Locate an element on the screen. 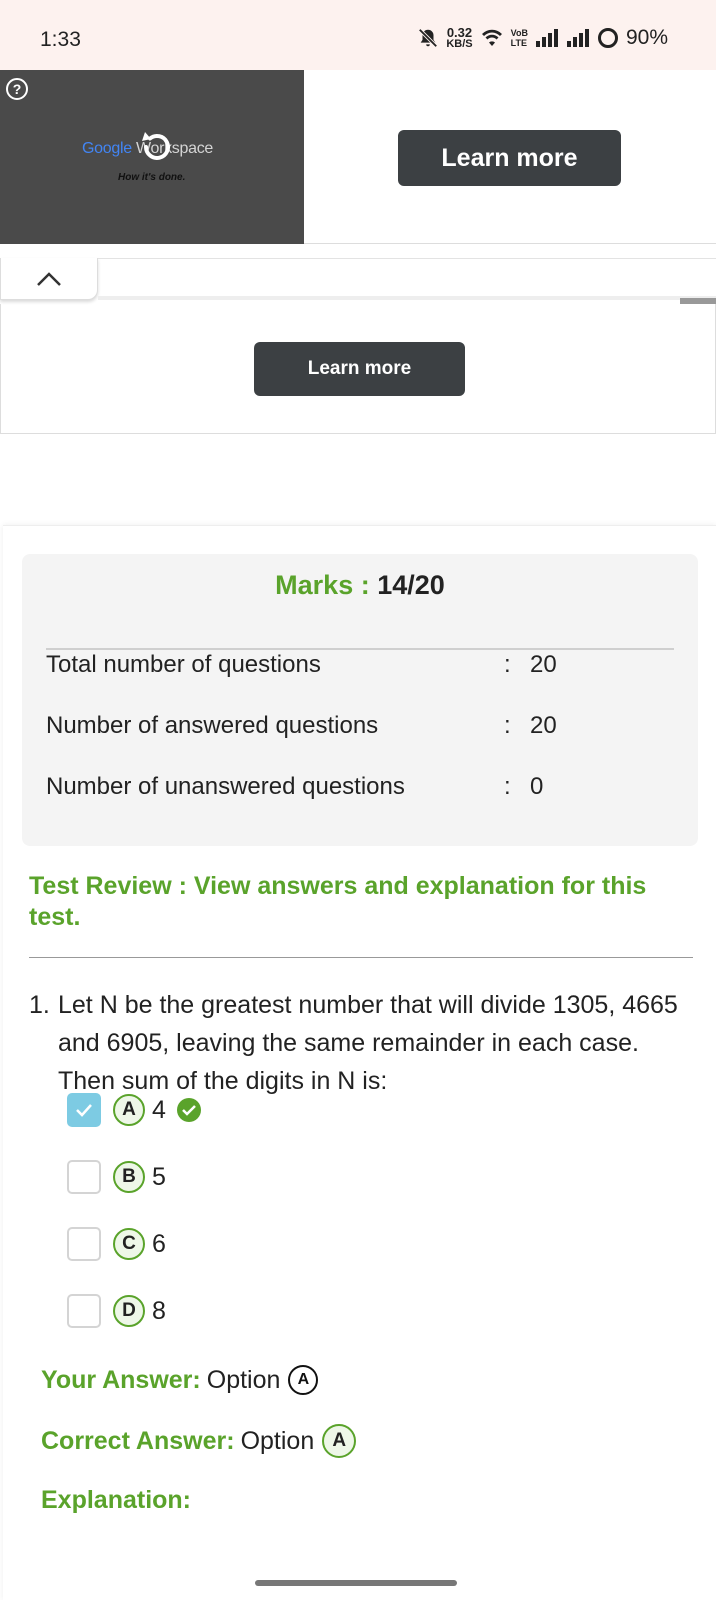 This screenshot has height=1600, width=716. option-c: C 6 is located at coordinates (116, 1244).